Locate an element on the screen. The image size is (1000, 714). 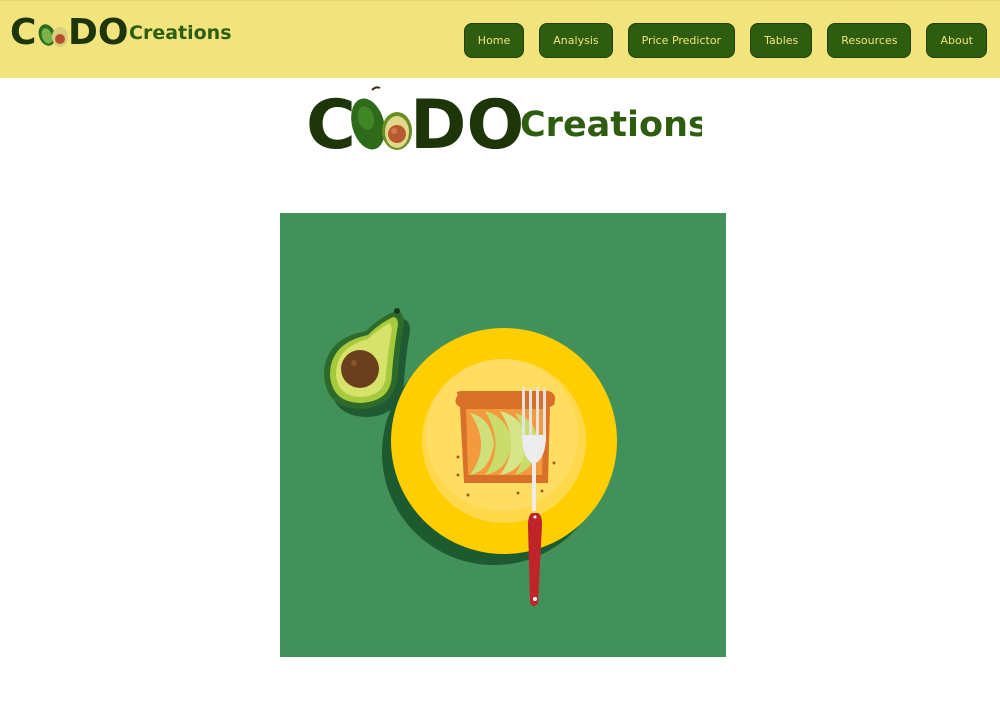
nav-resources-button: Resources is located at coordinates (869, 40).